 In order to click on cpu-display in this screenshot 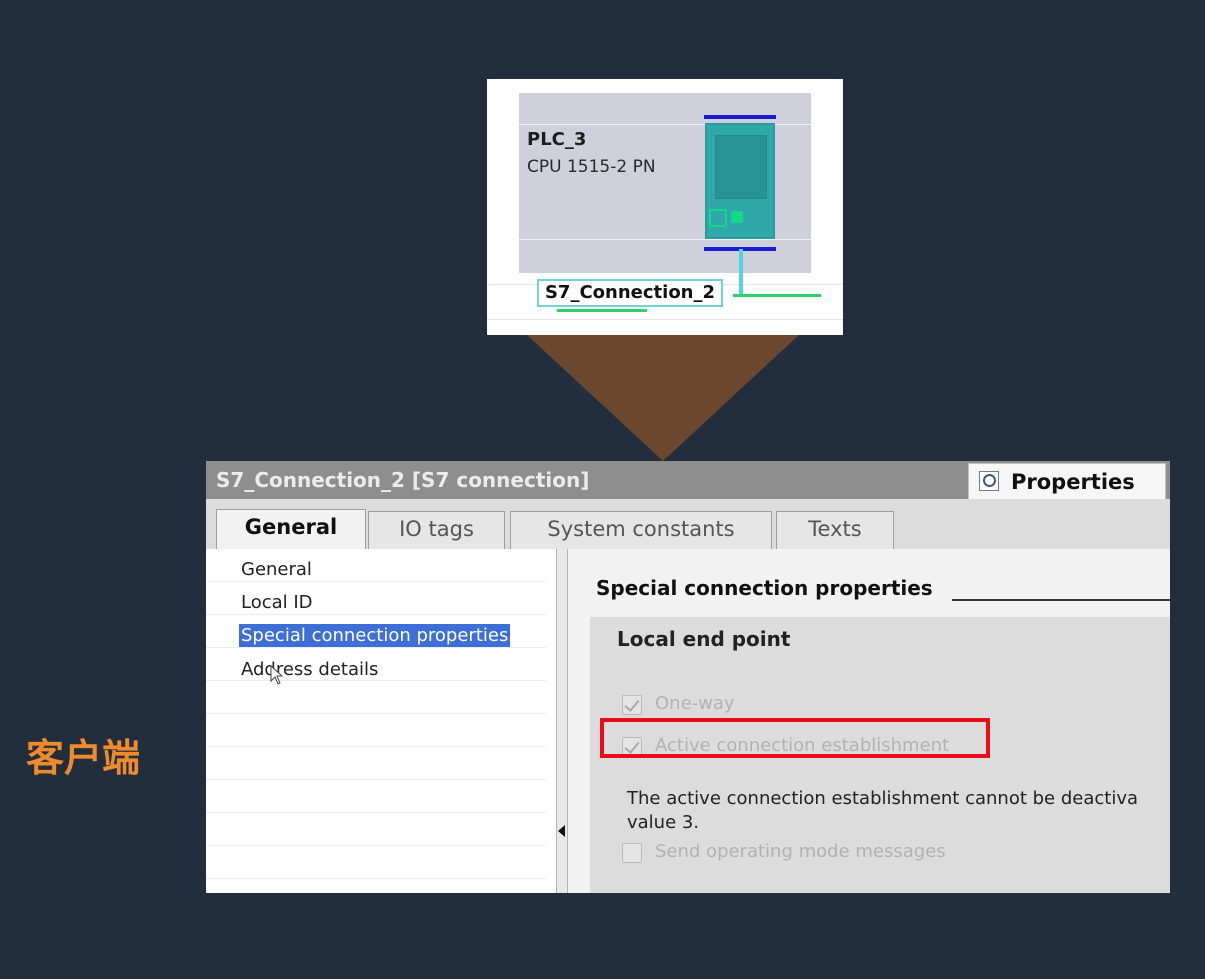, I will do `click(741, 167)`.